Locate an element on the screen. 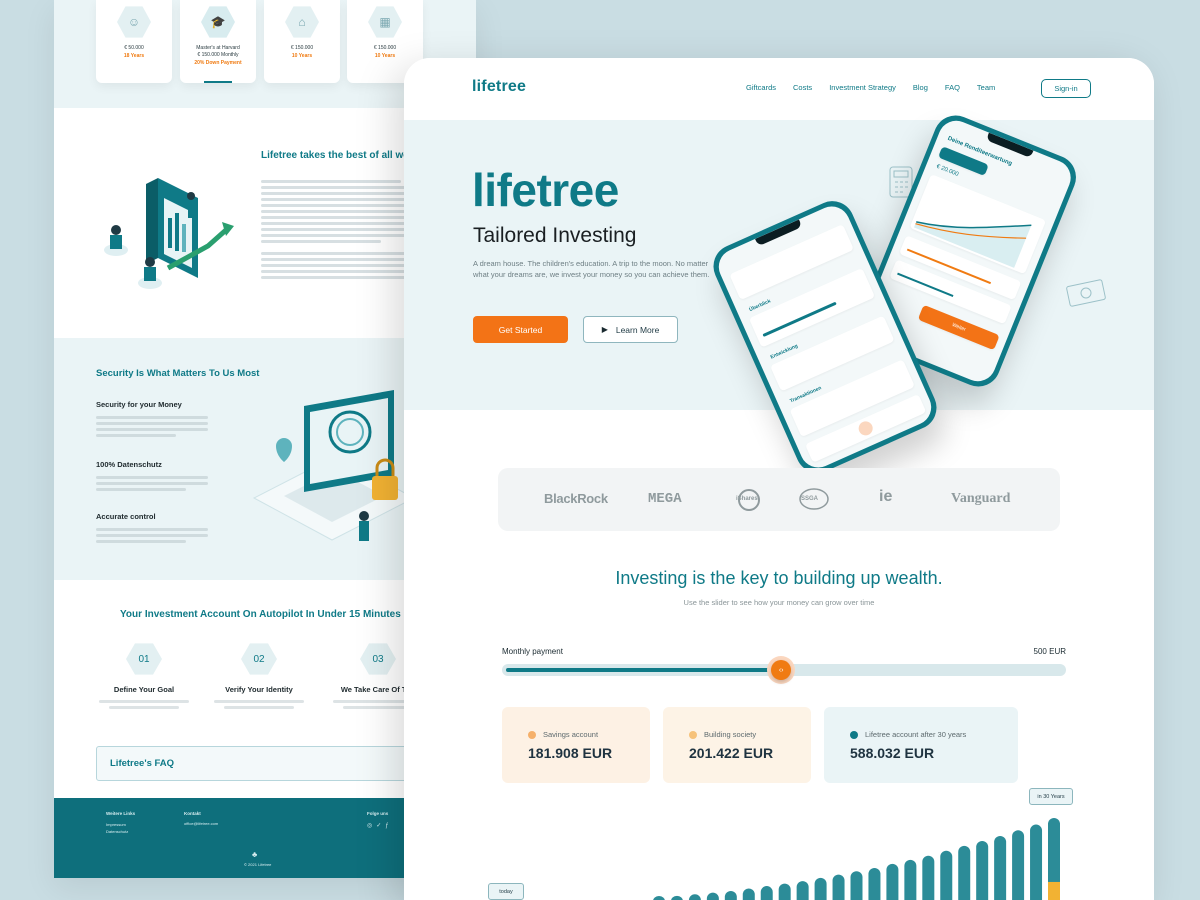  result-label: Lifetree account after 30 years is located at coordinates (916, 734).